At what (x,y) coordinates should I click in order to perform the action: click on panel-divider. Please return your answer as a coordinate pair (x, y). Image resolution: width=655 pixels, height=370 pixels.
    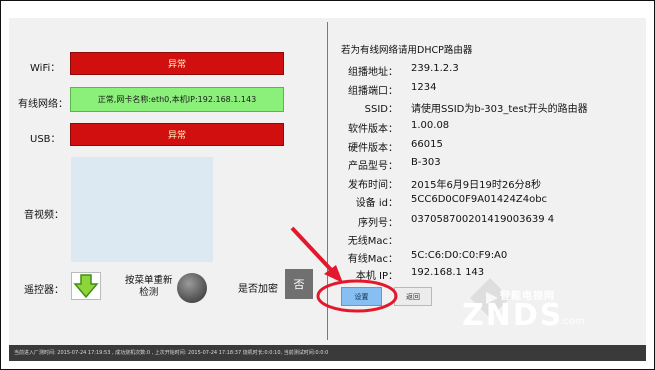
    Looking at the image, I should click on (327, 181).